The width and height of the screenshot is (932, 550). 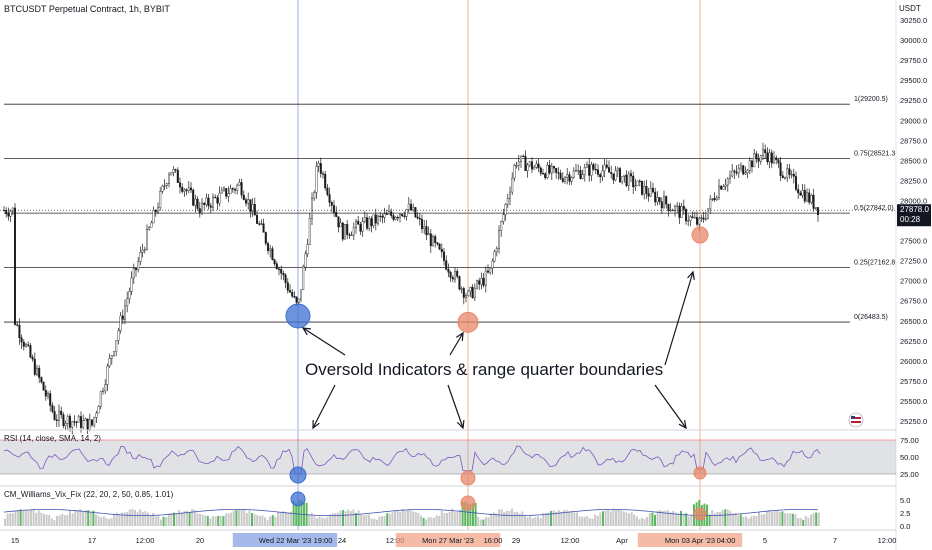 What do you see at coordinates (468, 322) in the screenshot?
I see `oversold-circle` at bounding box center [468, 322].